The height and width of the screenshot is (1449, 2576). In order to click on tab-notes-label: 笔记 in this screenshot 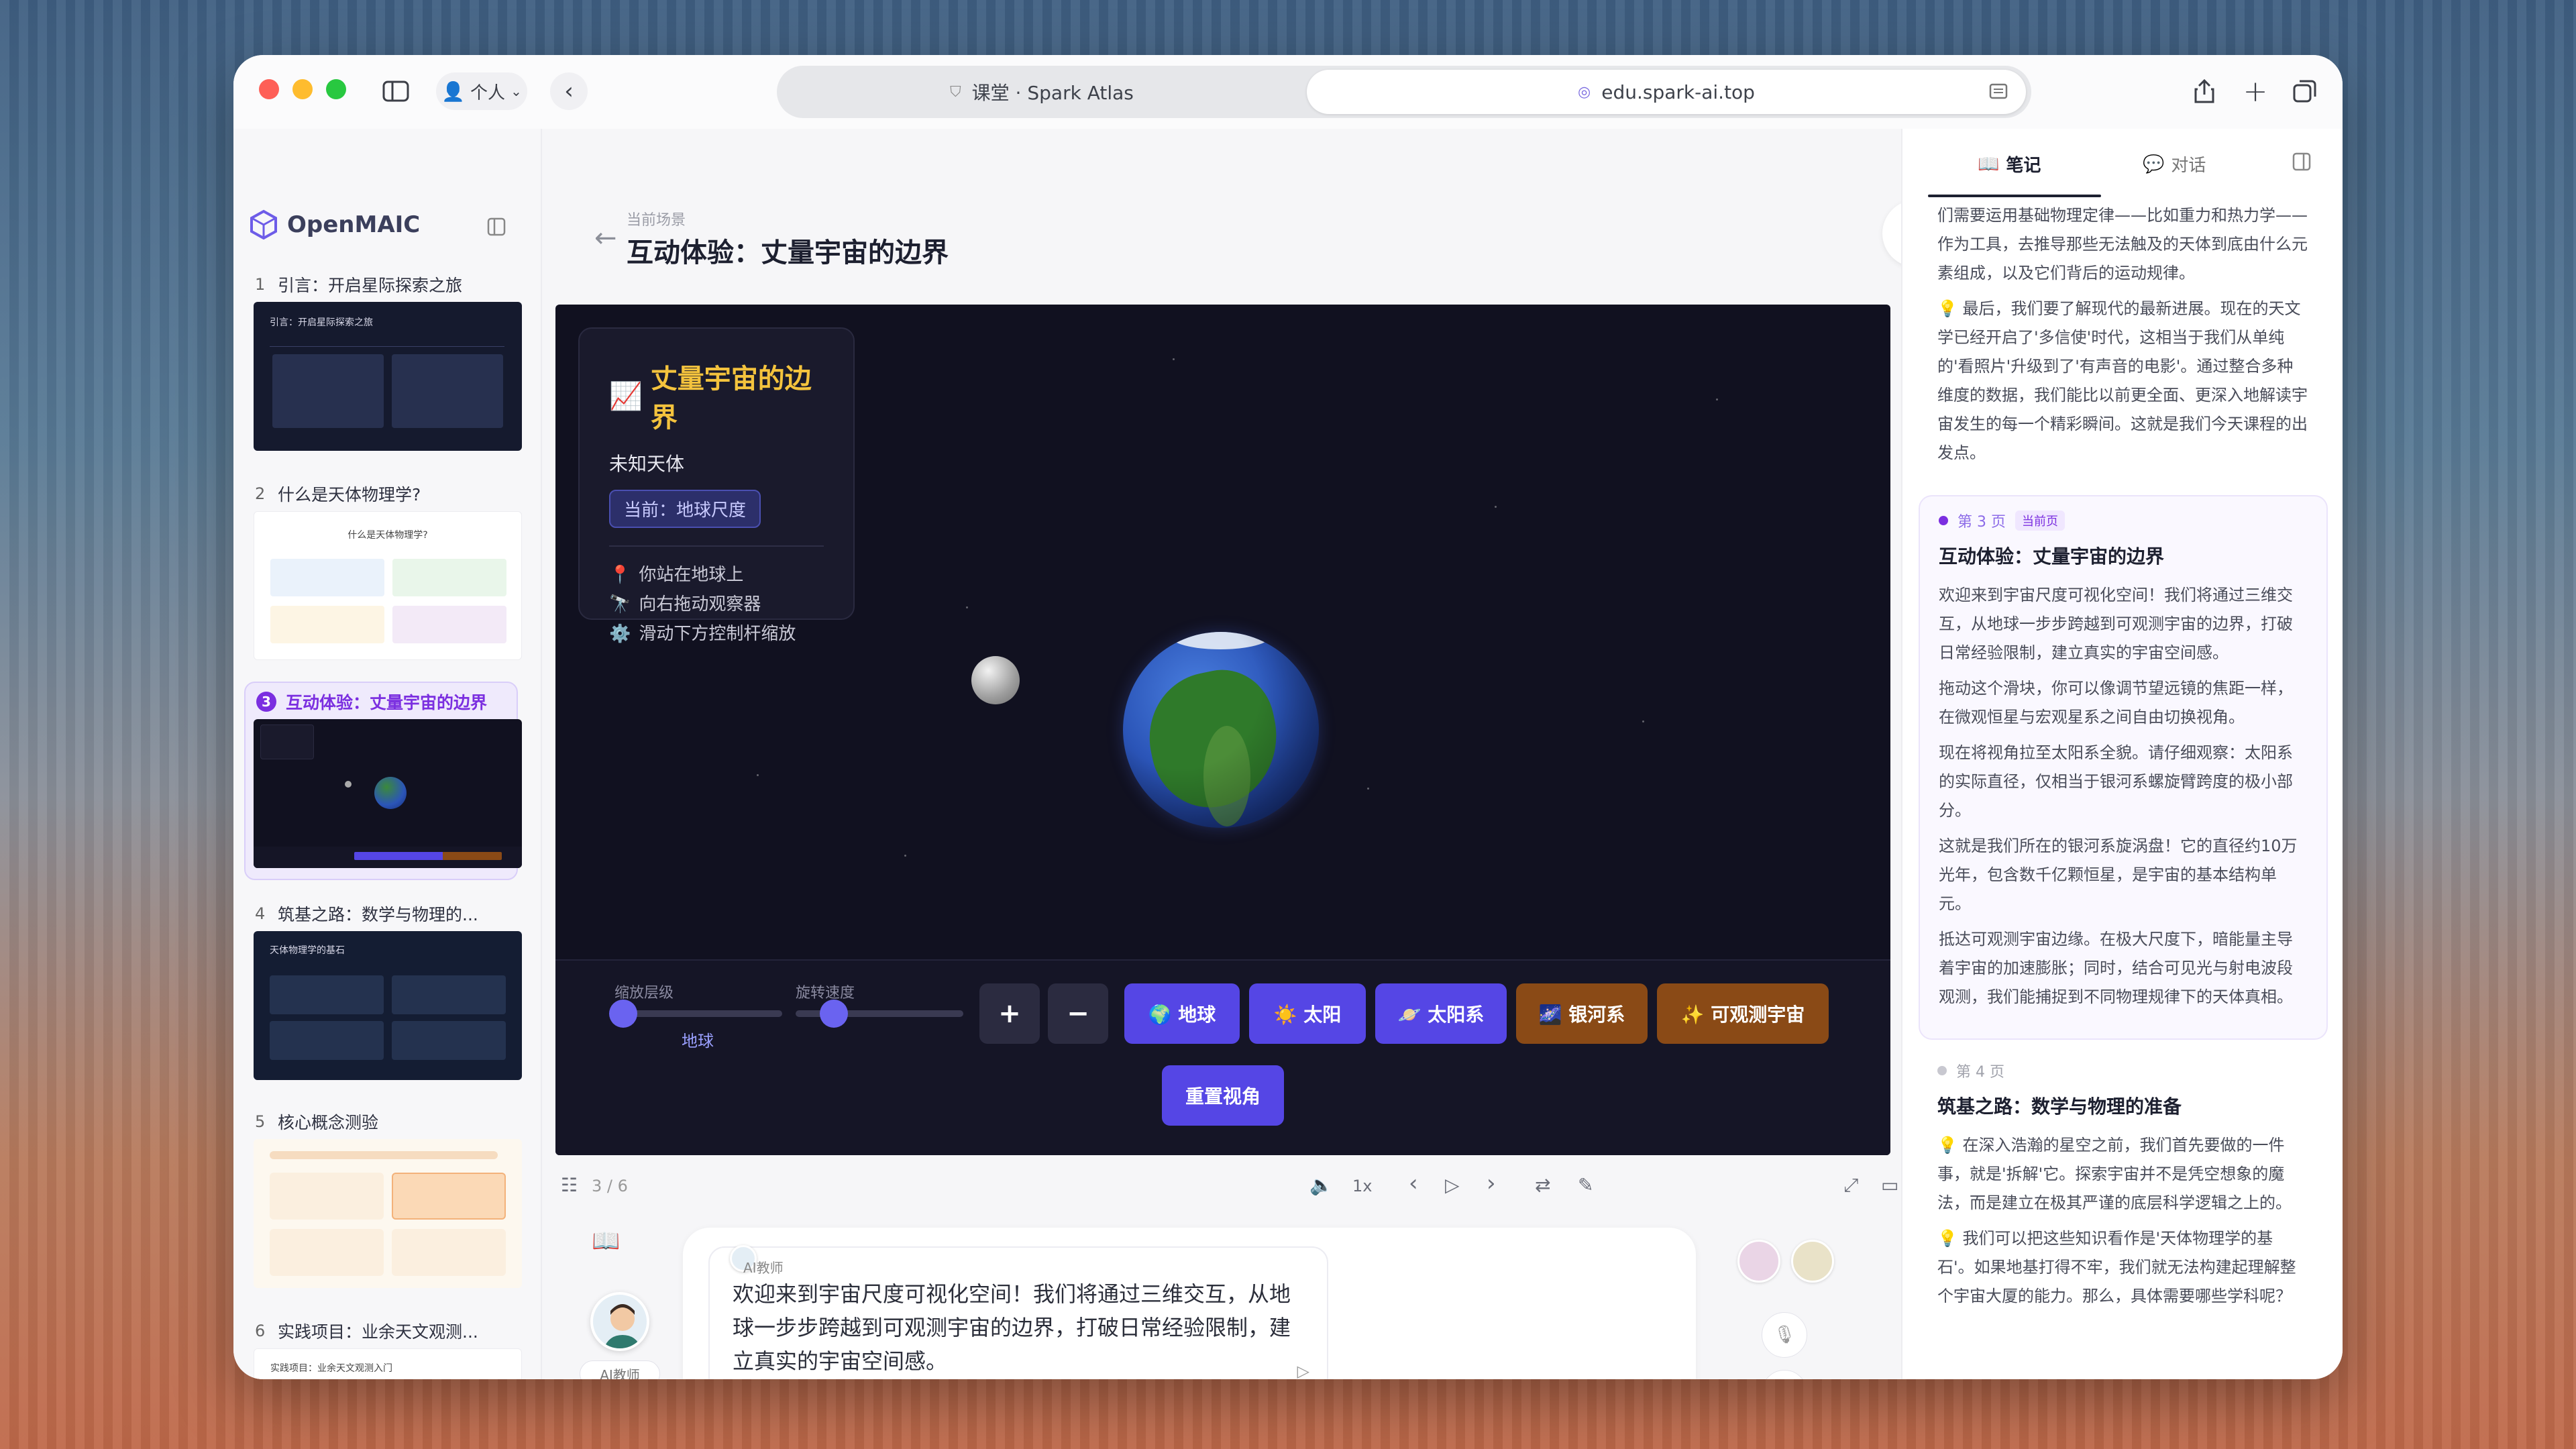, I will do `click(2023, 166)`.